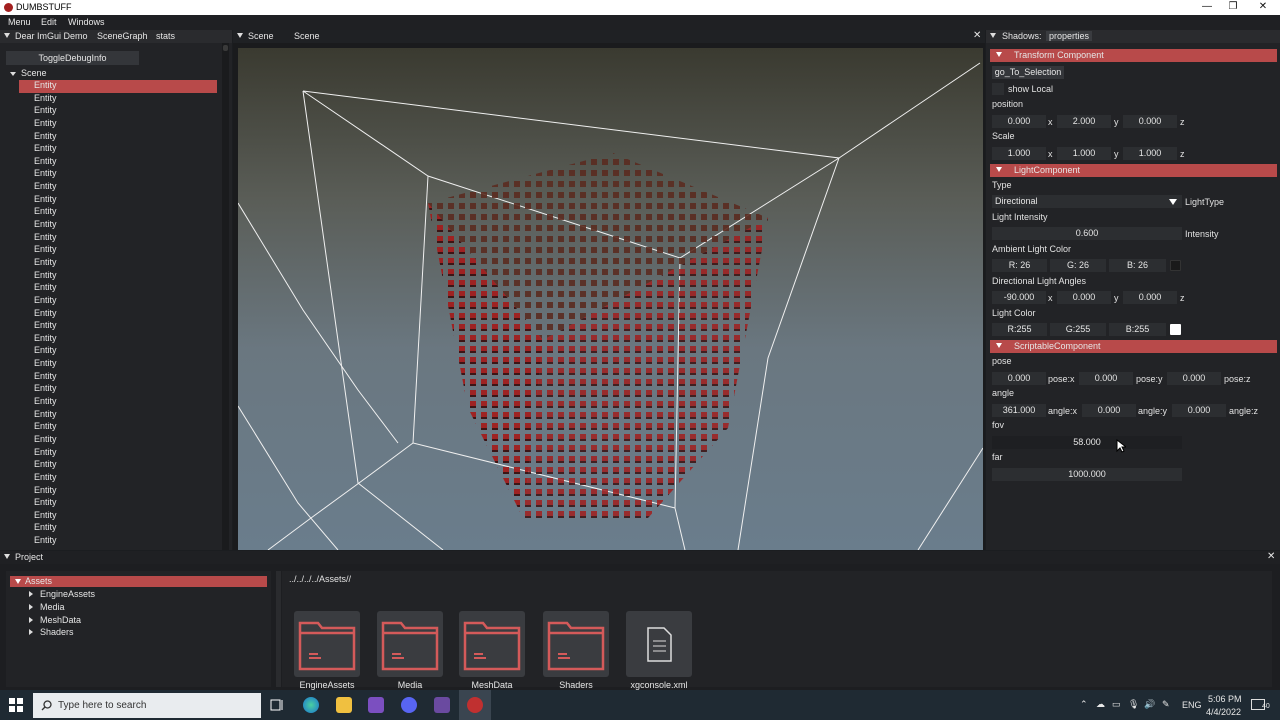 Image resolution: width=1280 pixels, height=720 pixels. I want to click on scale-x-field: 1.000, so click(1019, 153).